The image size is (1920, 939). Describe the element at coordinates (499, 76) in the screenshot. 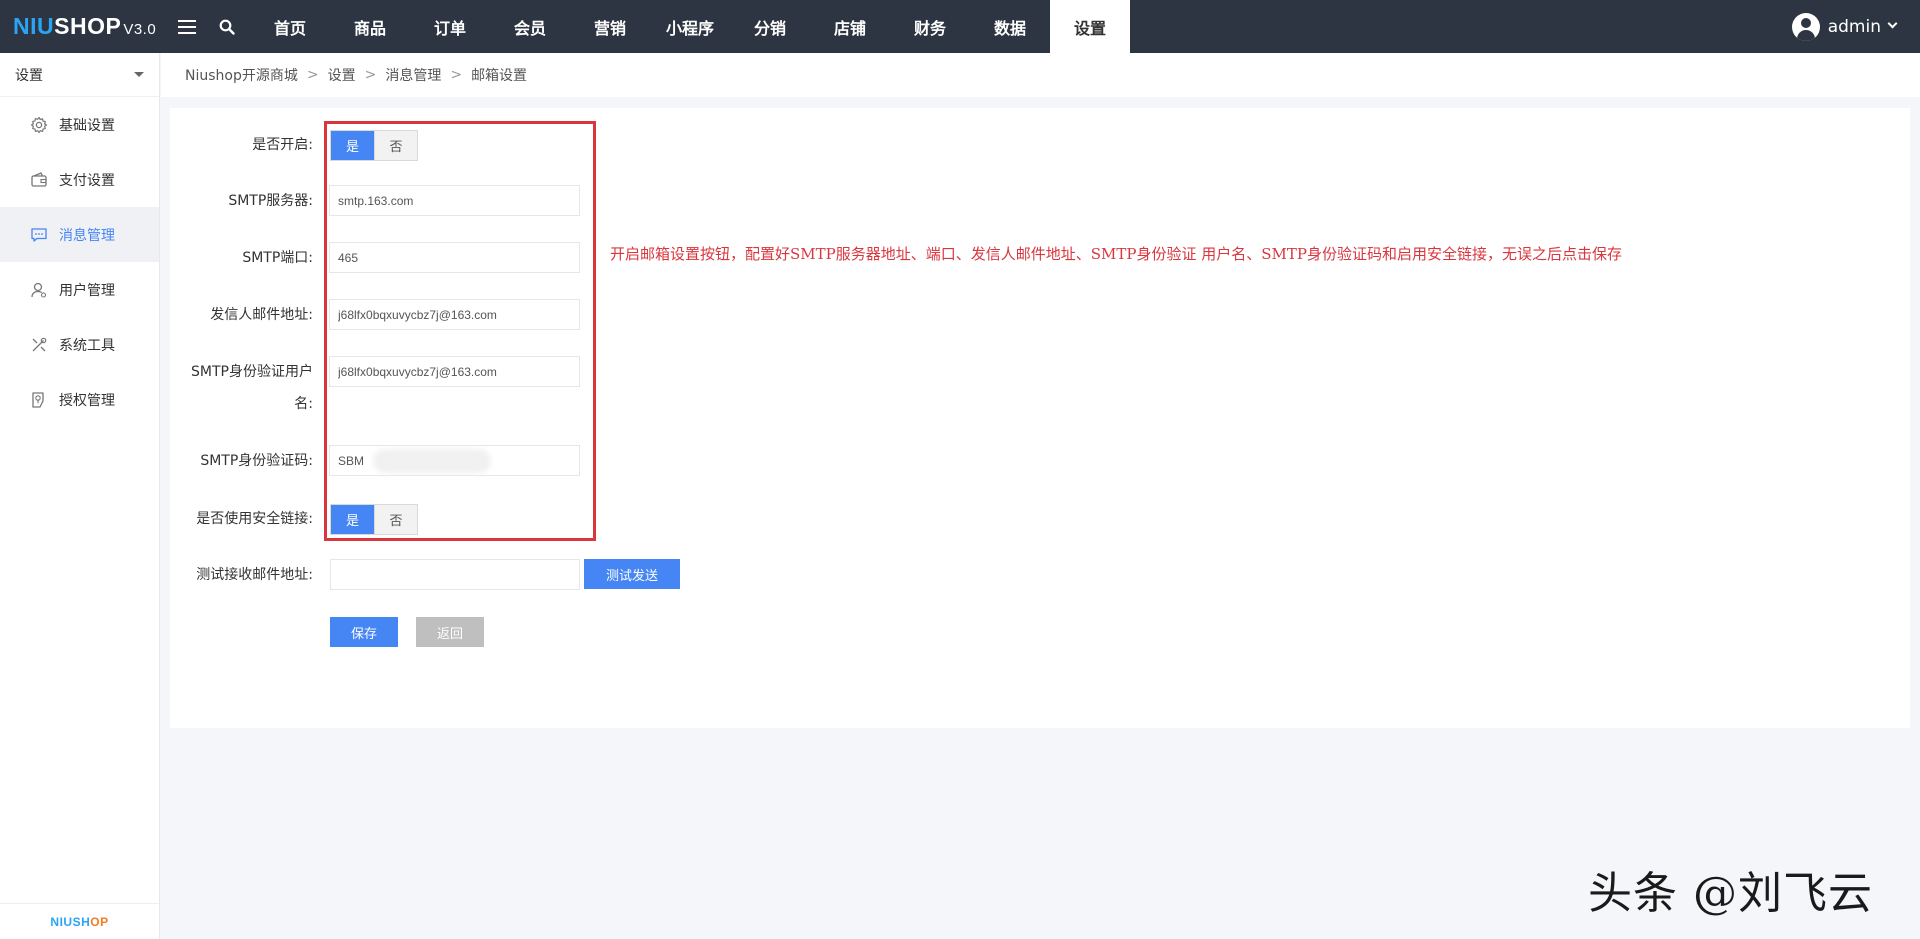

I see `breadcrumb-current: 邮箱设置` at that location.